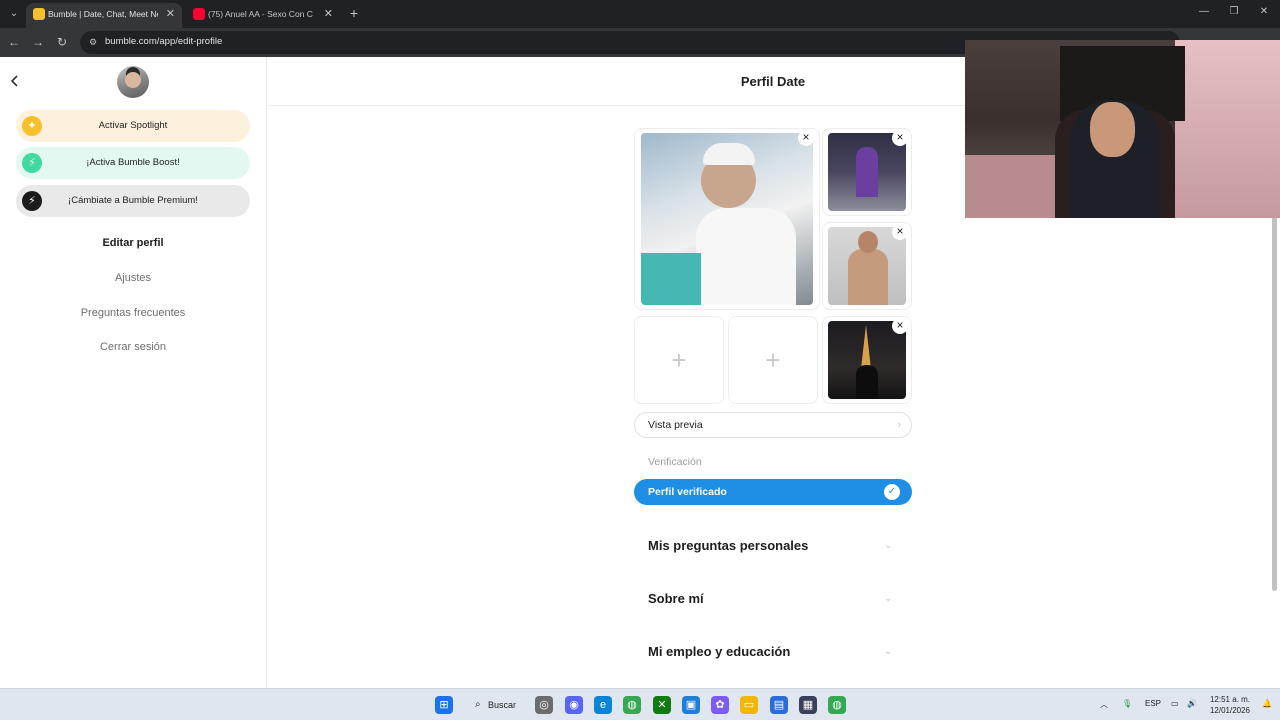 This screenshot has width=1280, height=720. Describe the element at coordinates (899, 425) in the screenshot. I see `chevron-right-icon: ›` at that location.